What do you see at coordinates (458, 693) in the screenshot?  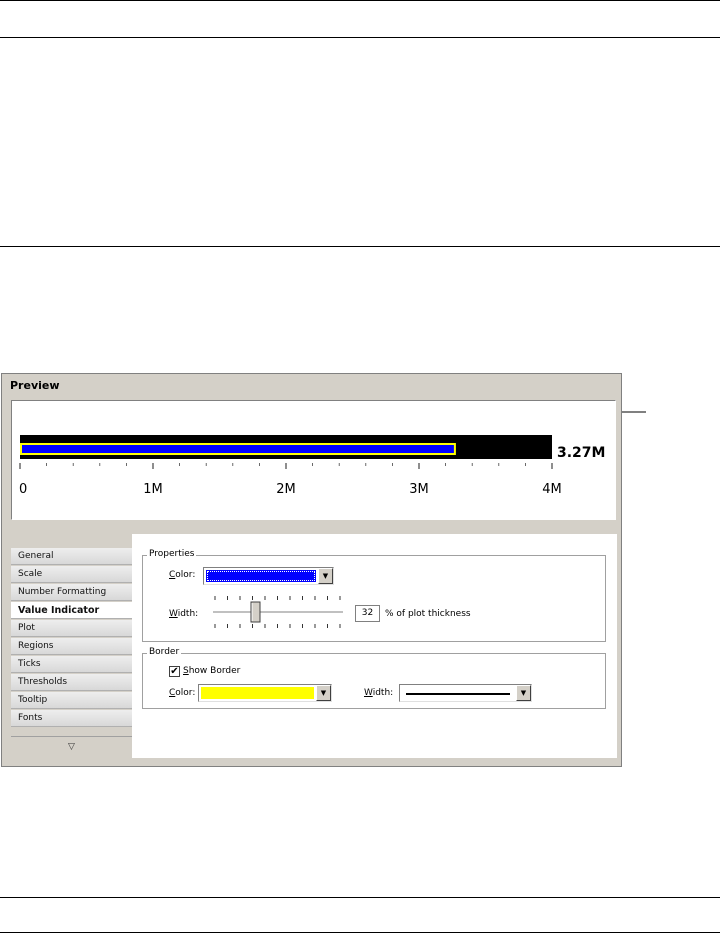 I see `line-width-preview` at bounding box center [458, 693].